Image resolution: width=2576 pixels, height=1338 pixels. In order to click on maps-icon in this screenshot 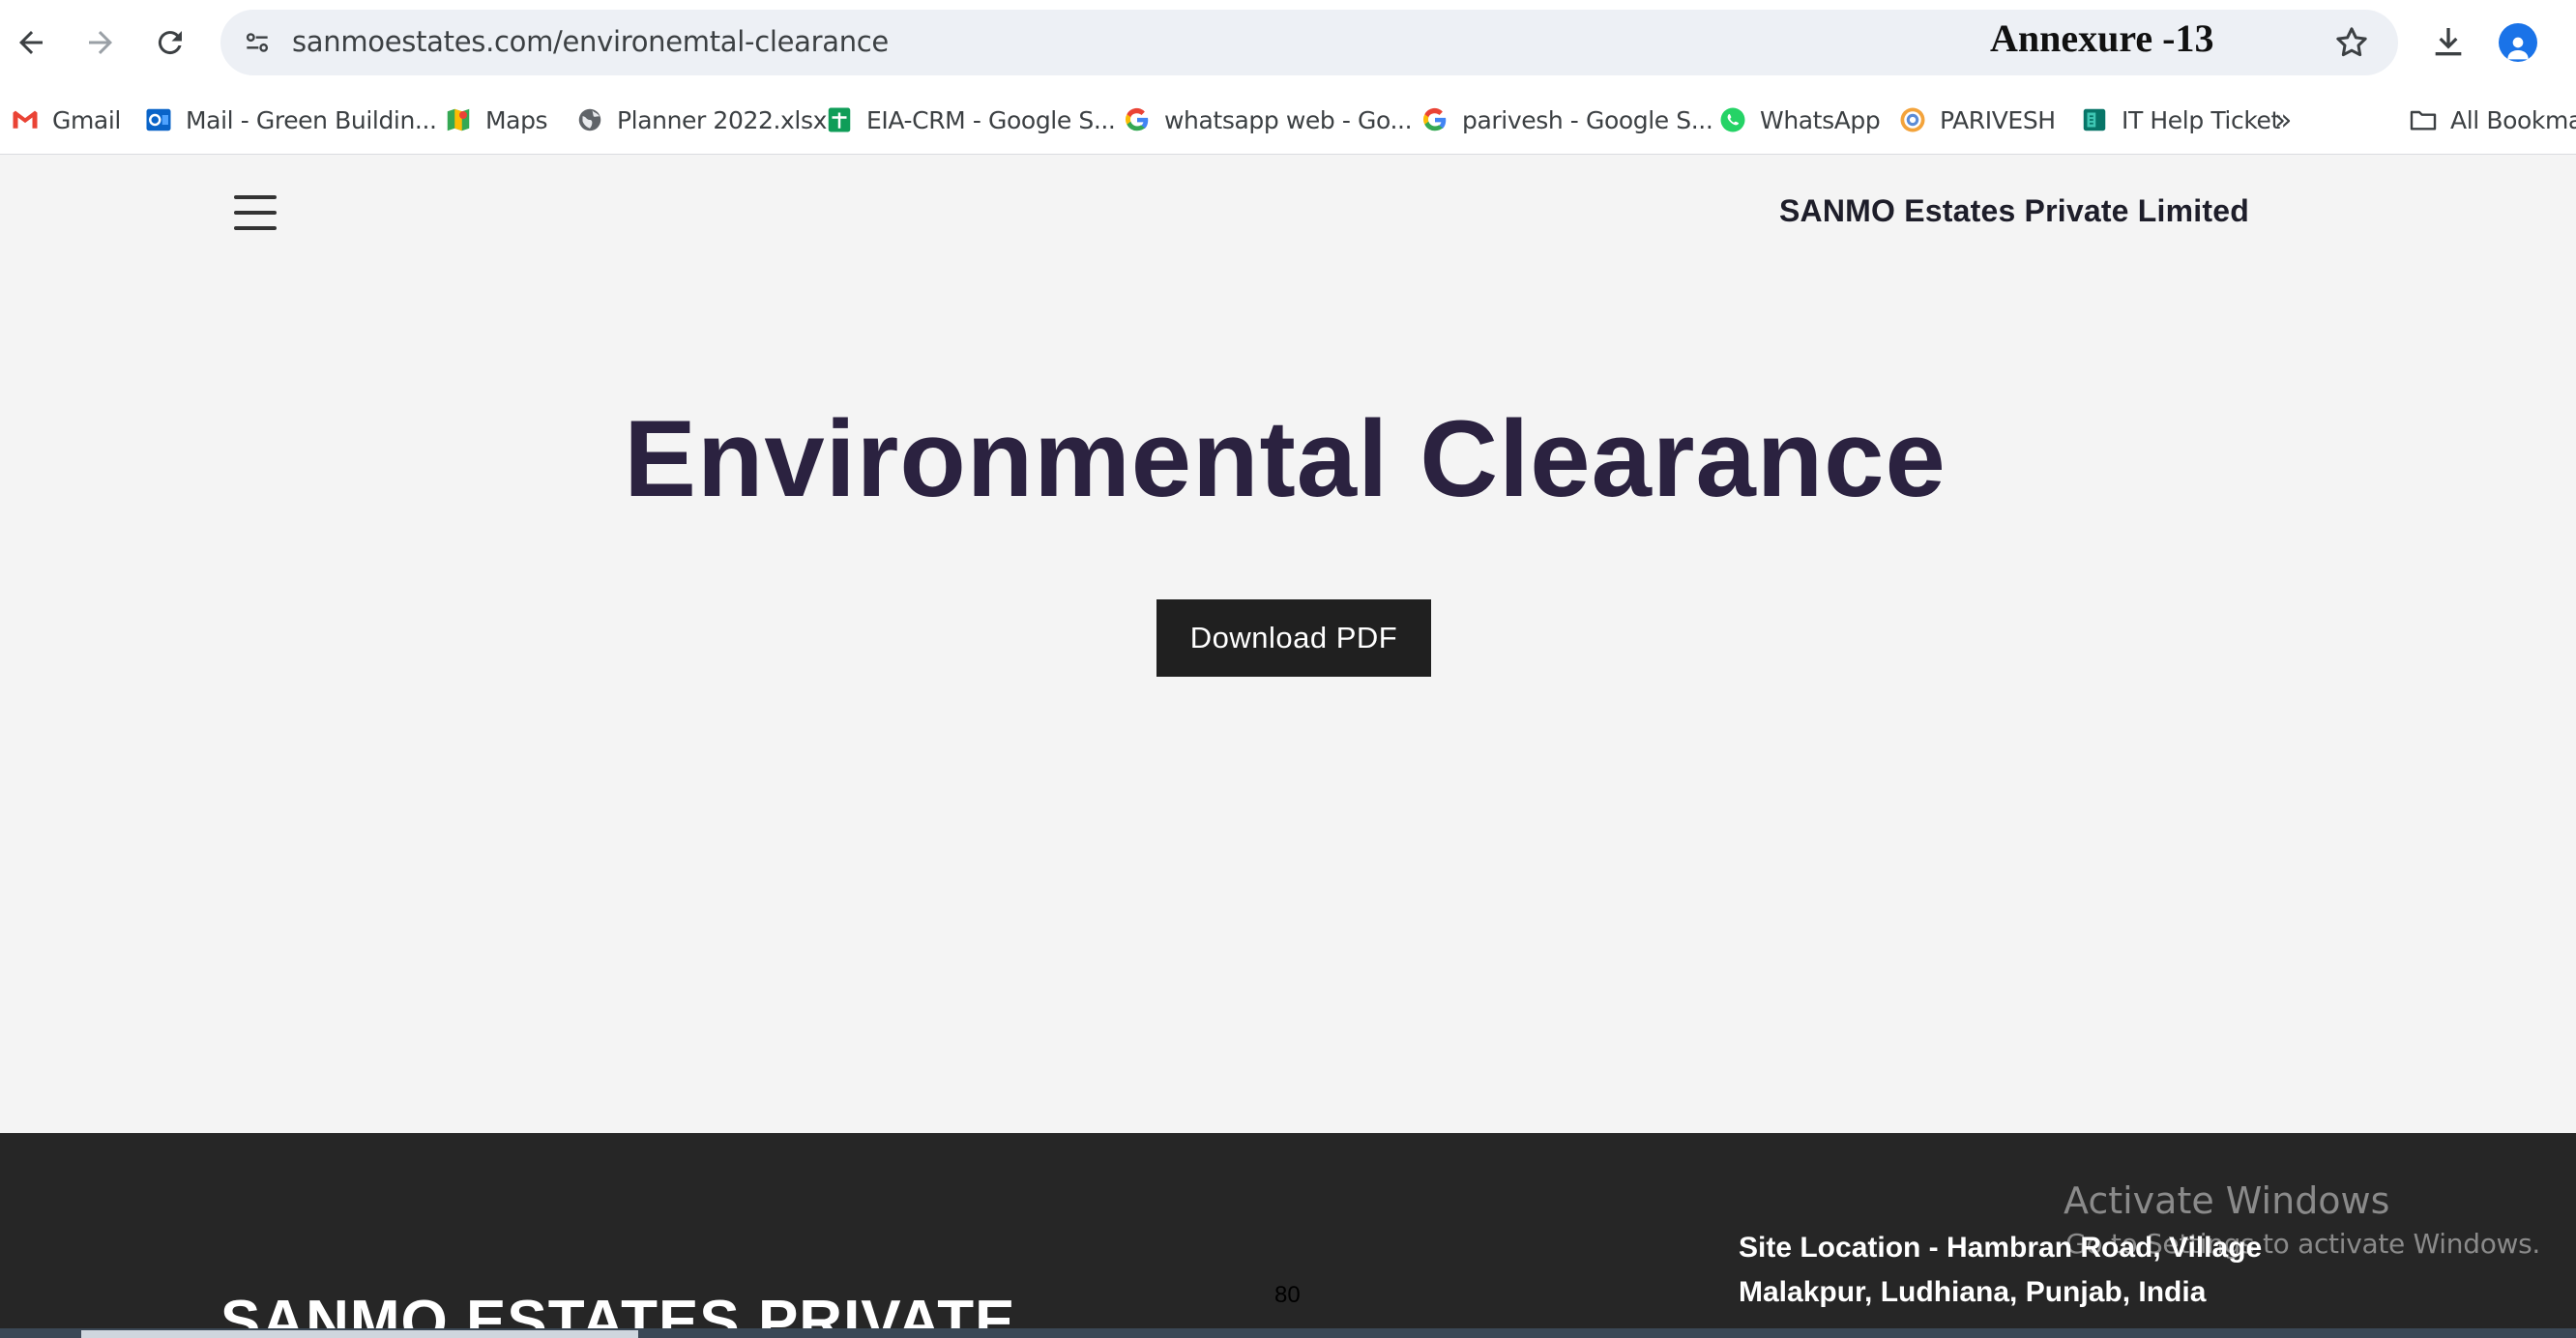, I will do `click(458, 119)`.